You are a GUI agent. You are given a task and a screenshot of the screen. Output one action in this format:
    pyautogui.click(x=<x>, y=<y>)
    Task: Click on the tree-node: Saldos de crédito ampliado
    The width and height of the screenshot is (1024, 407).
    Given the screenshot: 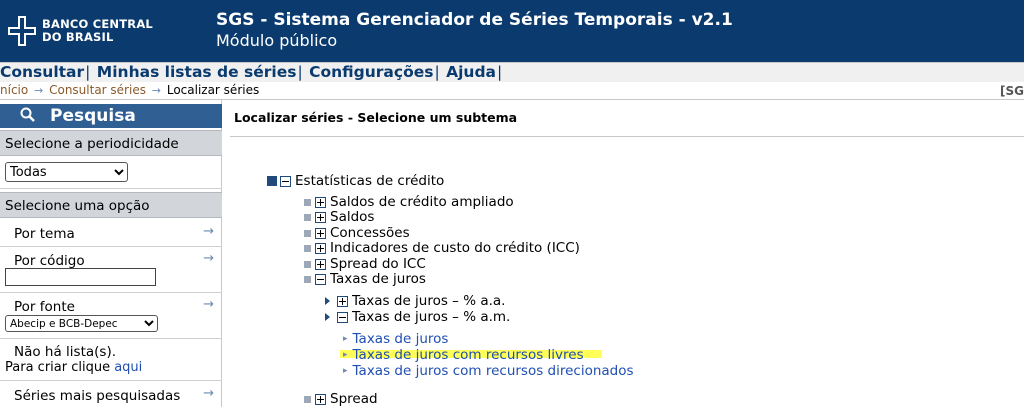 What is the action you would take?
    pyautogui.click(x=409, y=202)
    